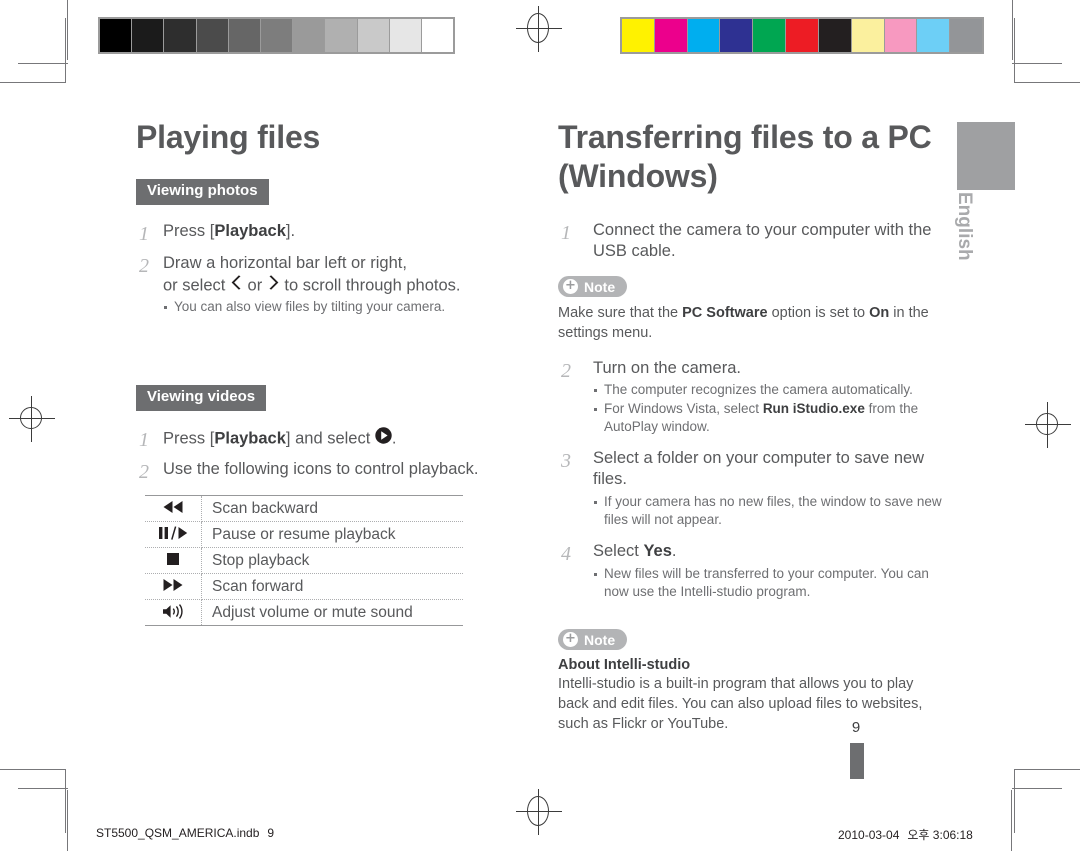 The height and width of the screenshot is (851, 1080). Describe the element at coordinates (332, 509) in the screenshot. I see `playback-icon-label: Scan backward` at that location.